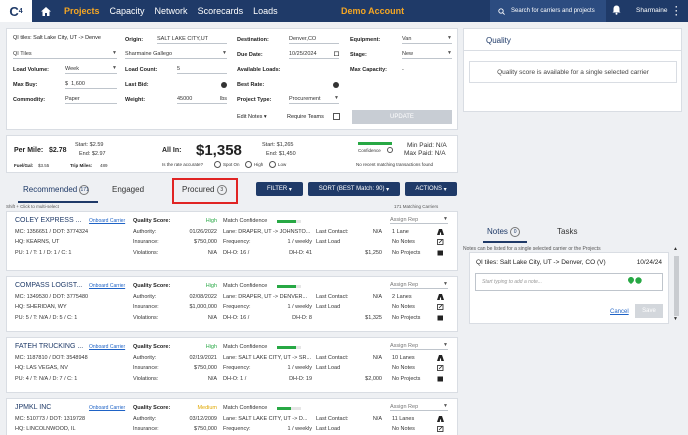 The width and height of the screenshot is (688, 435). What do you see at coordinates (676, 286) in the screenshot?
I see `notes-scrollbar` at bounding box center [676, 286].